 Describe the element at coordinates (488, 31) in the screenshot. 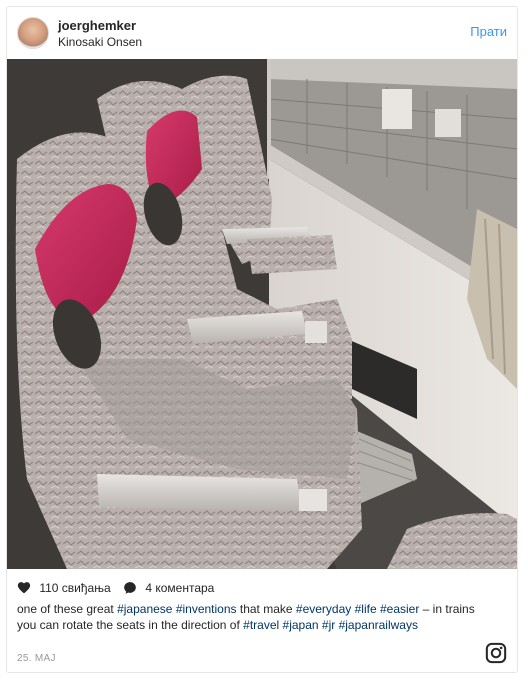

I see `follow-button: Прати` at that location.